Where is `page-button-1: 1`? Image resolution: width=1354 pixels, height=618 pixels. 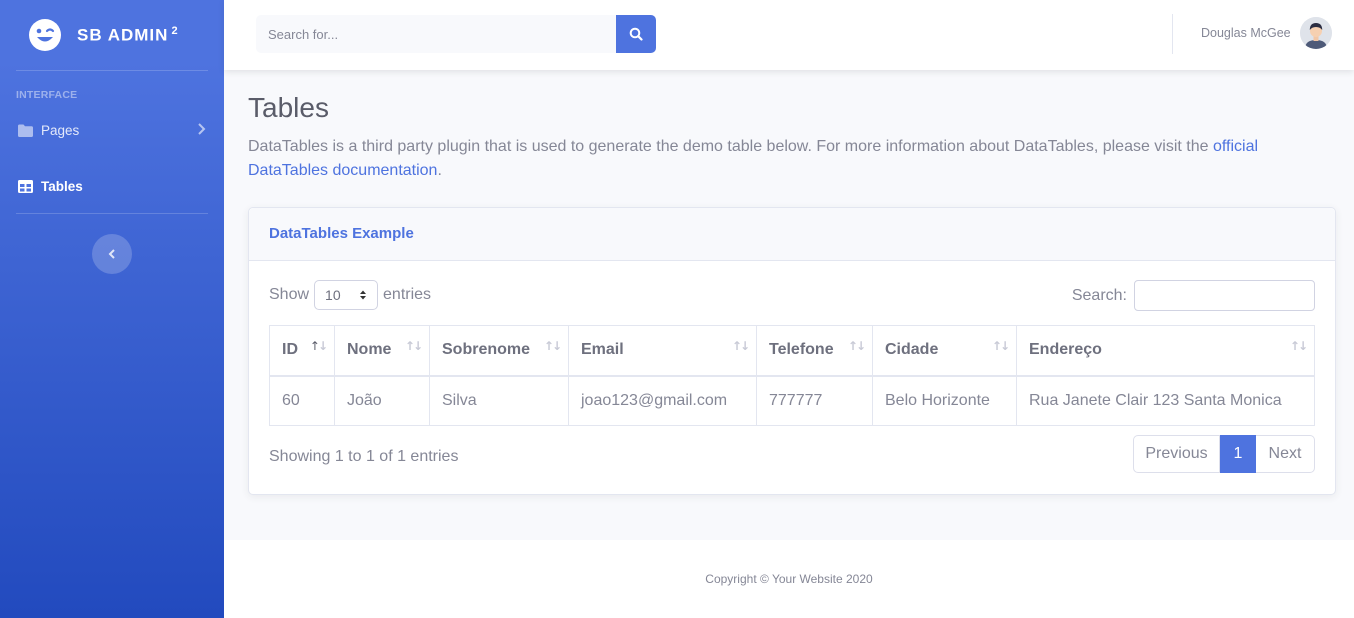 page-button-1: 1 is located at coordinates (1238, 454).